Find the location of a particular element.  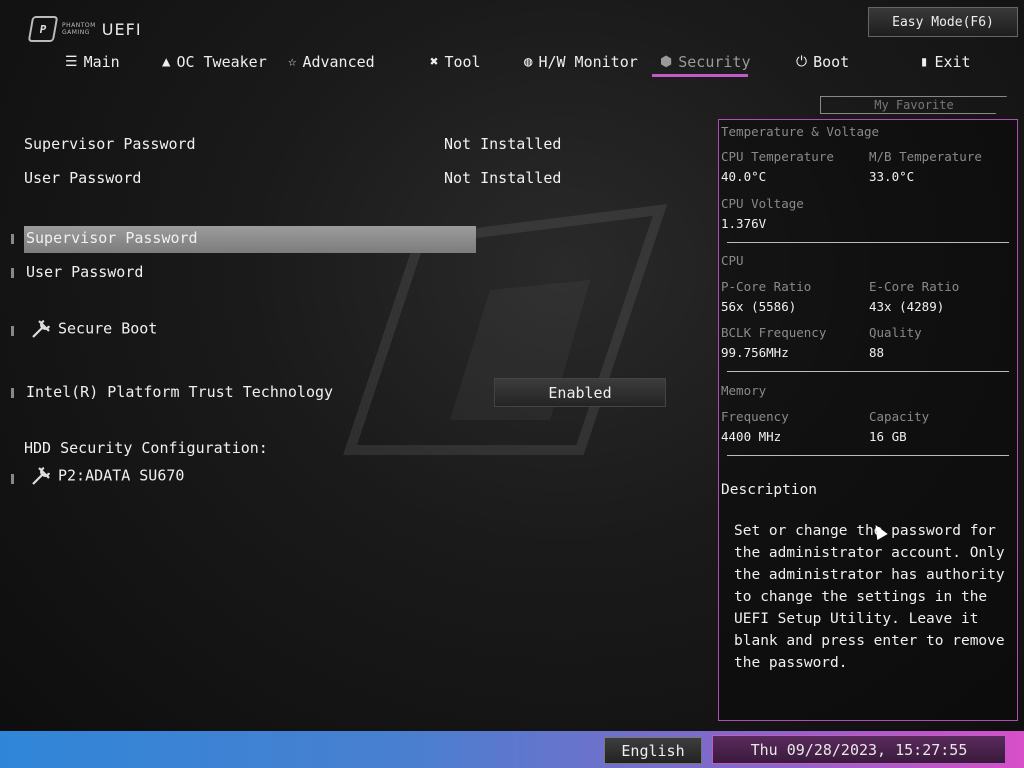

tab-security: ⬢ Security is located at coordinates (705, 62).